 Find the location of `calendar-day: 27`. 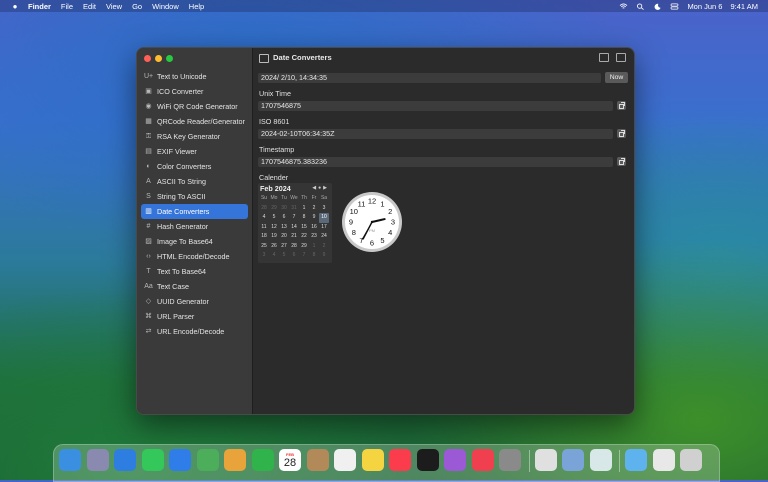

calendar-day: 27 is located at coordinates (284, 247).